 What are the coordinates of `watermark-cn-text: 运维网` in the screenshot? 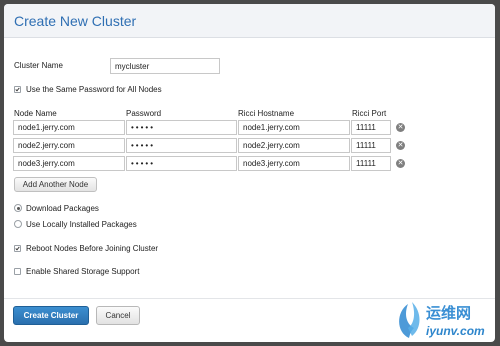 It's located at (449, 313).